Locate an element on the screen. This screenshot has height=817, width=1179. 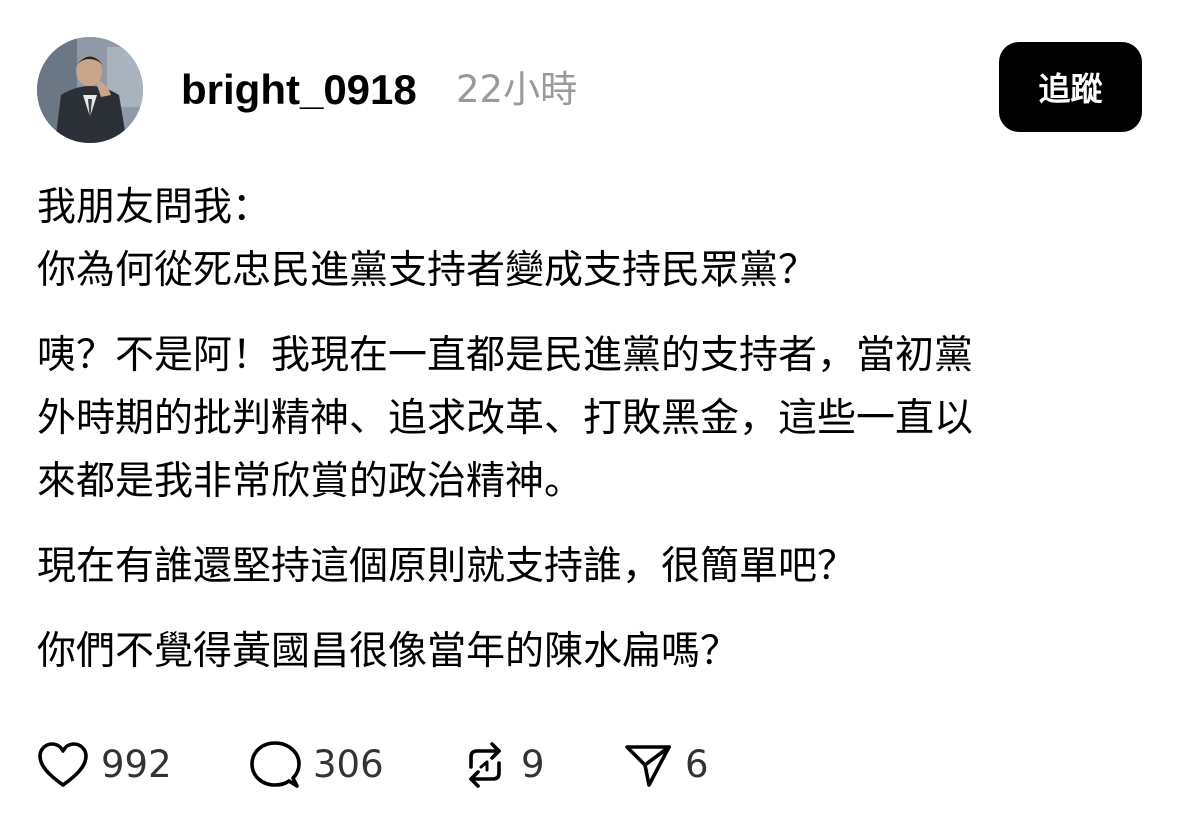
share-count: 6 is located at coordinates (697, 764).